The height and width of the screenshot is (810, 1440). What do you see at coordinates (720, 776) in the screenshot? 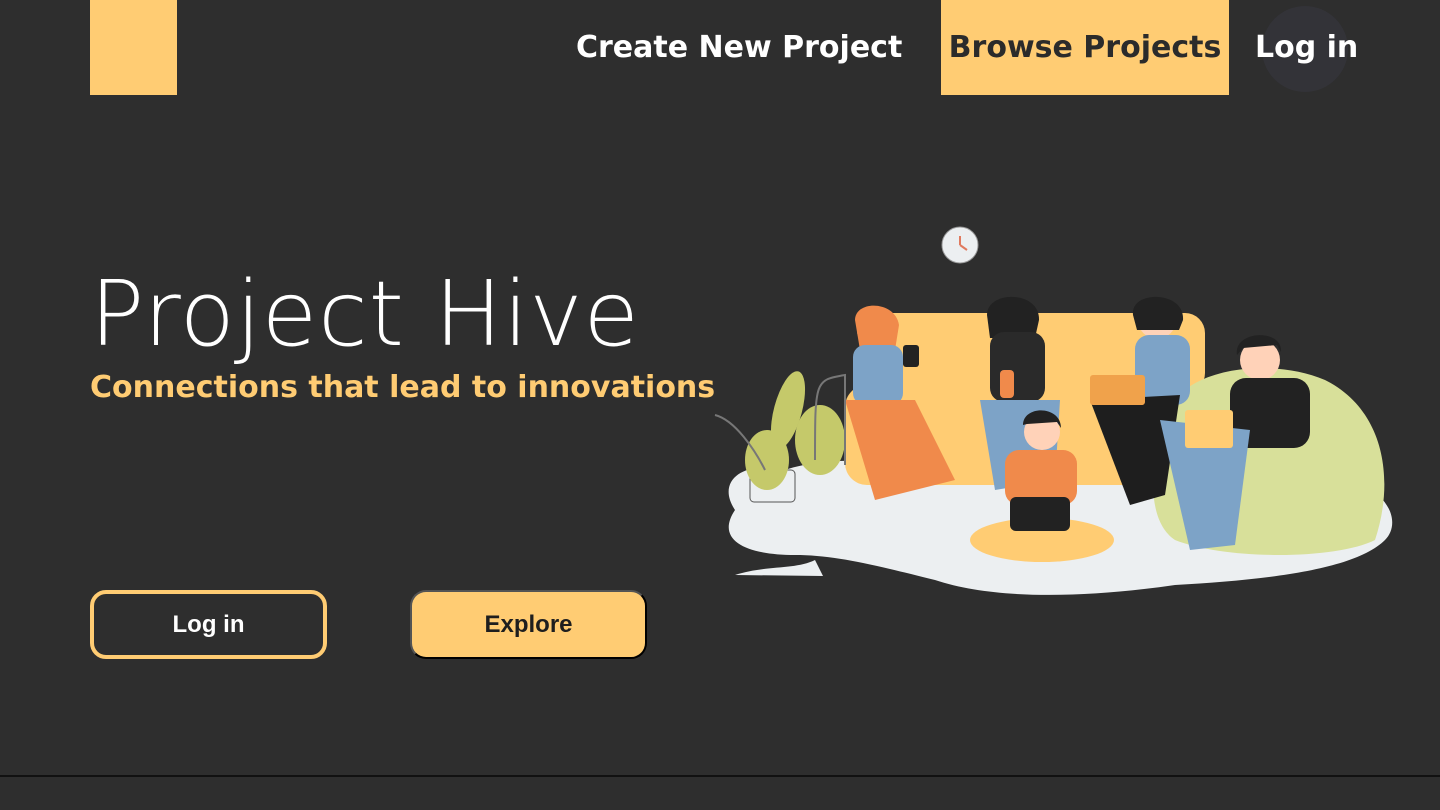
I see `footer-divider` at bounding box center [720, 776].